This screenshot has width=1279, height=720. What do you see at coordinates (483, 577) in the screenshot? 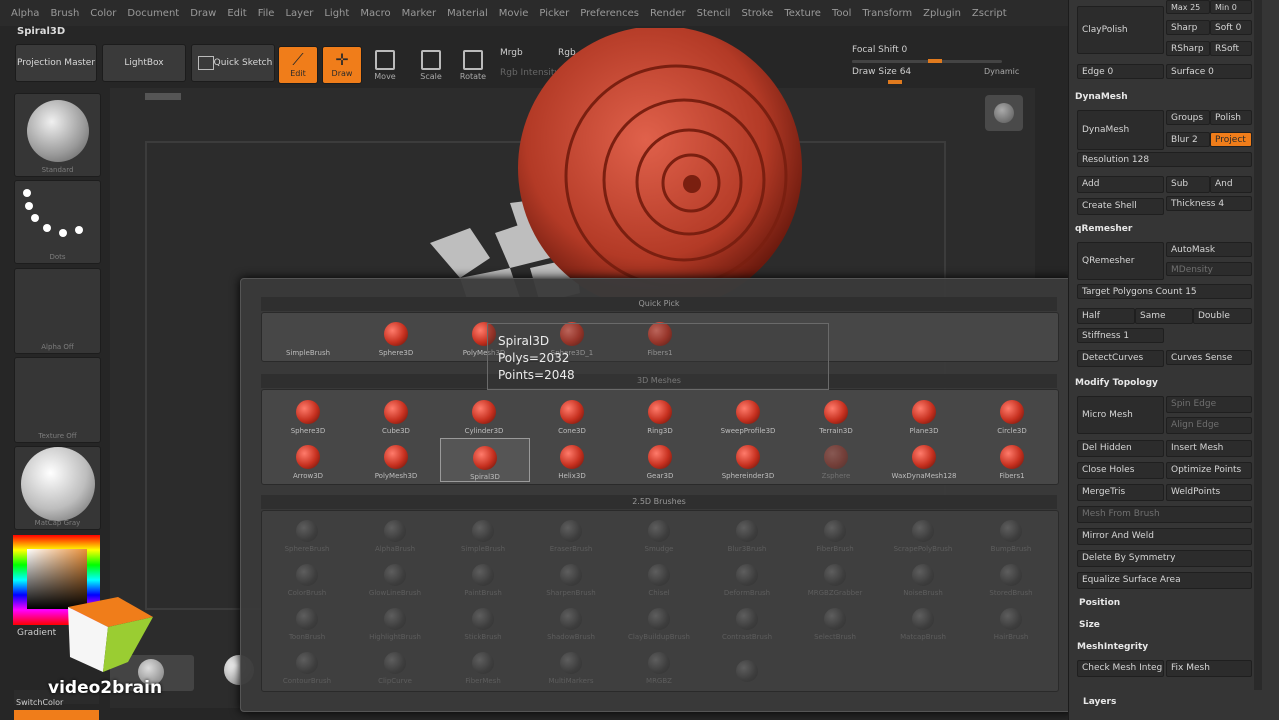
I see `brush-item: PaintBrush` at bounding box center [483, 577].